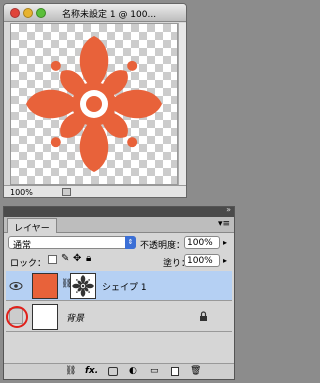 This screenshot has height=383, width=320. I want to click on opacity-input: 100%, so click(202, 242).